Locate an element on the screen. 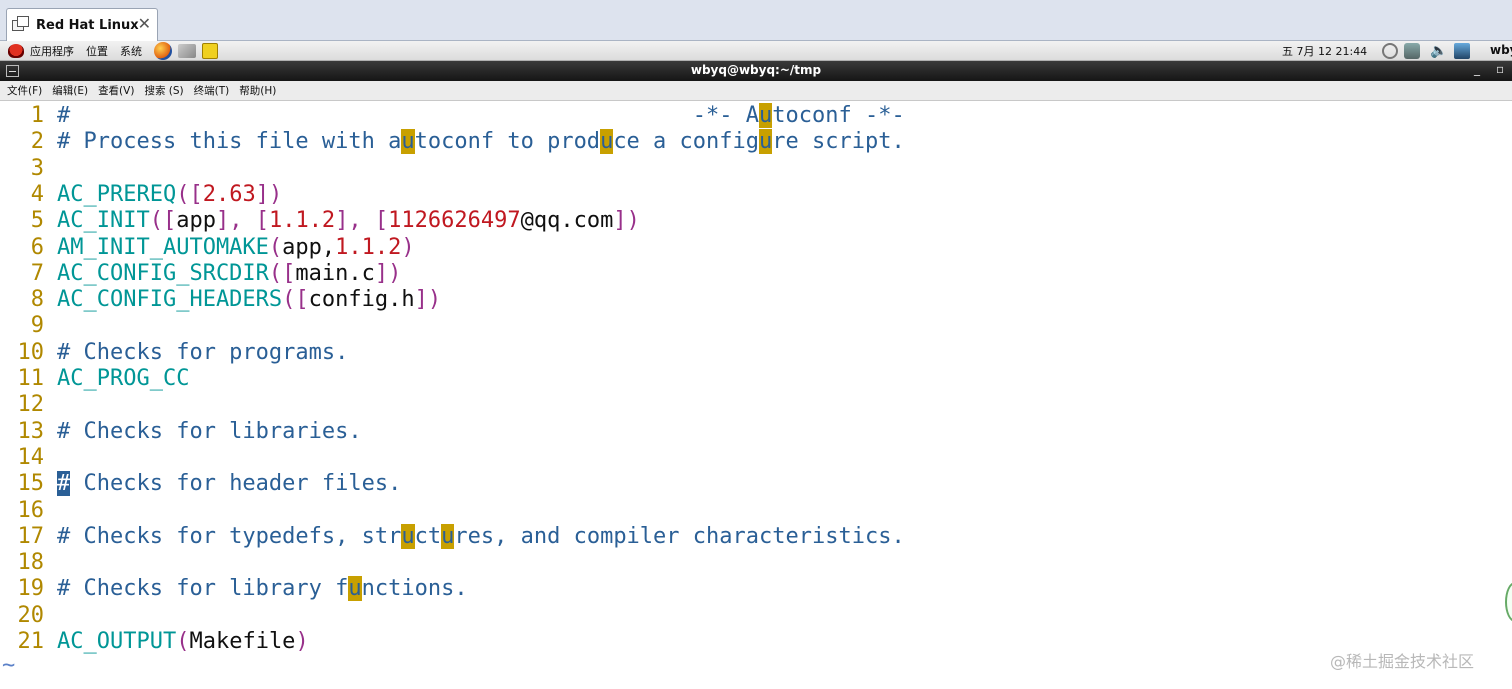 Image resolution: width=1512 pixels, height=689 pixels. panel-clock: 五 7月 12 21:44 is located at coordinates (1324, 51).